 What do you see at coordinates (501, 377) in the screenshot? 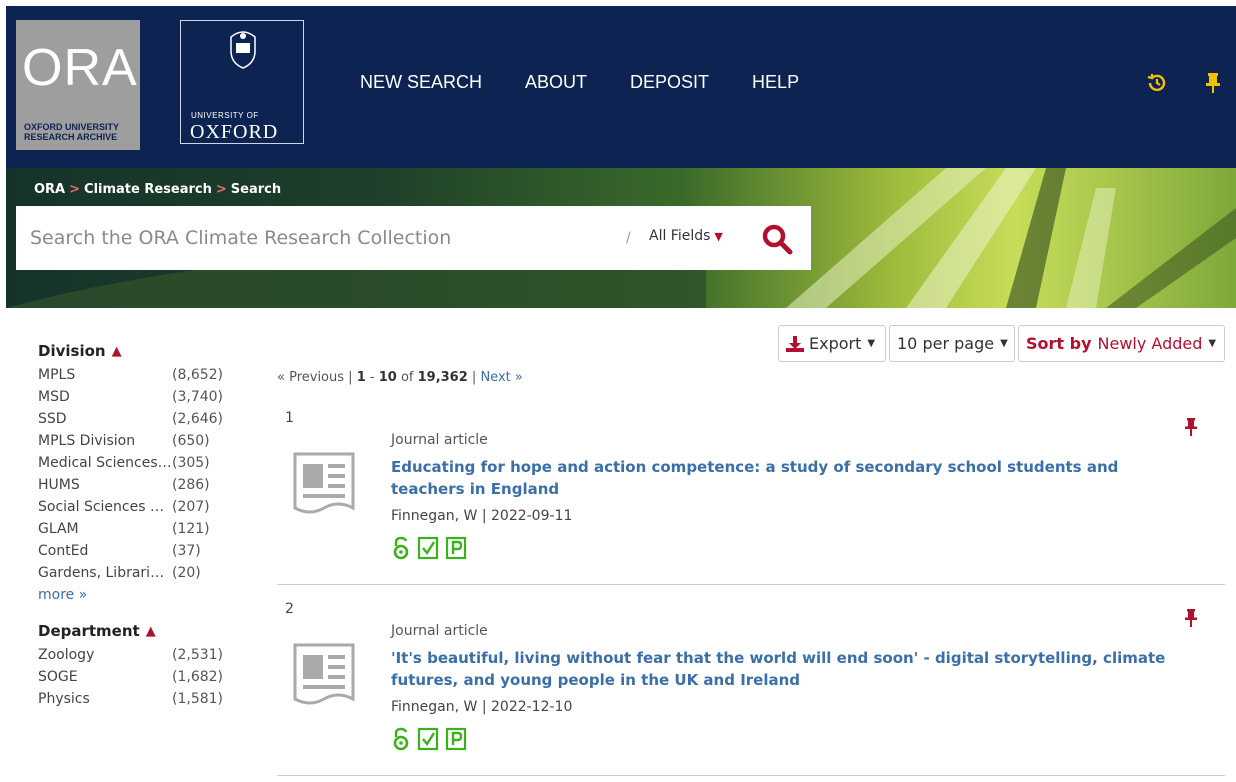
I see `next-page-link: Next »` at bounding box center [501, 377].